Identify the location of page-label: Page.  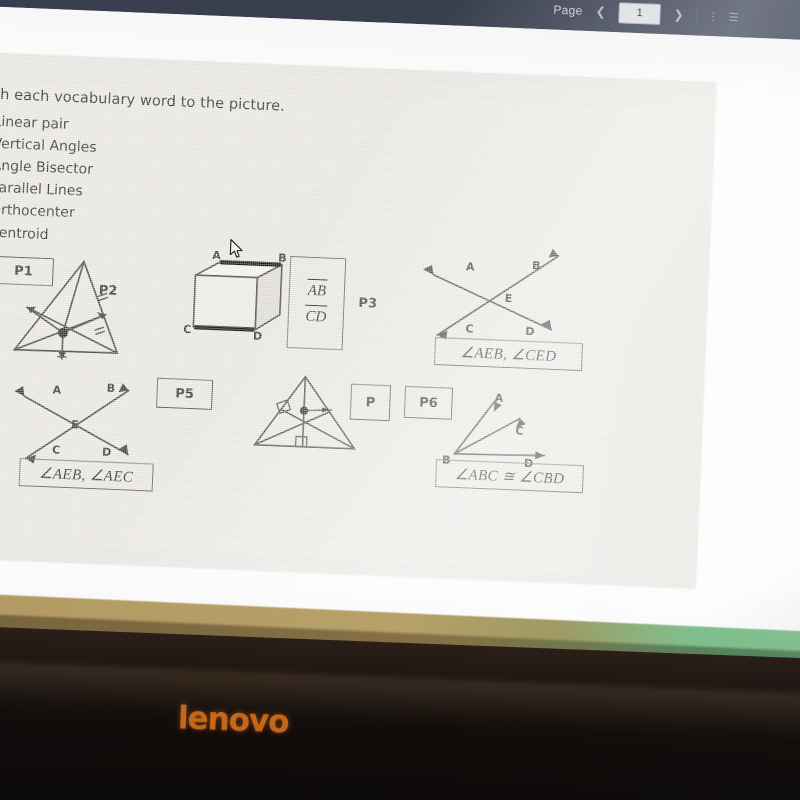
(568, 10).